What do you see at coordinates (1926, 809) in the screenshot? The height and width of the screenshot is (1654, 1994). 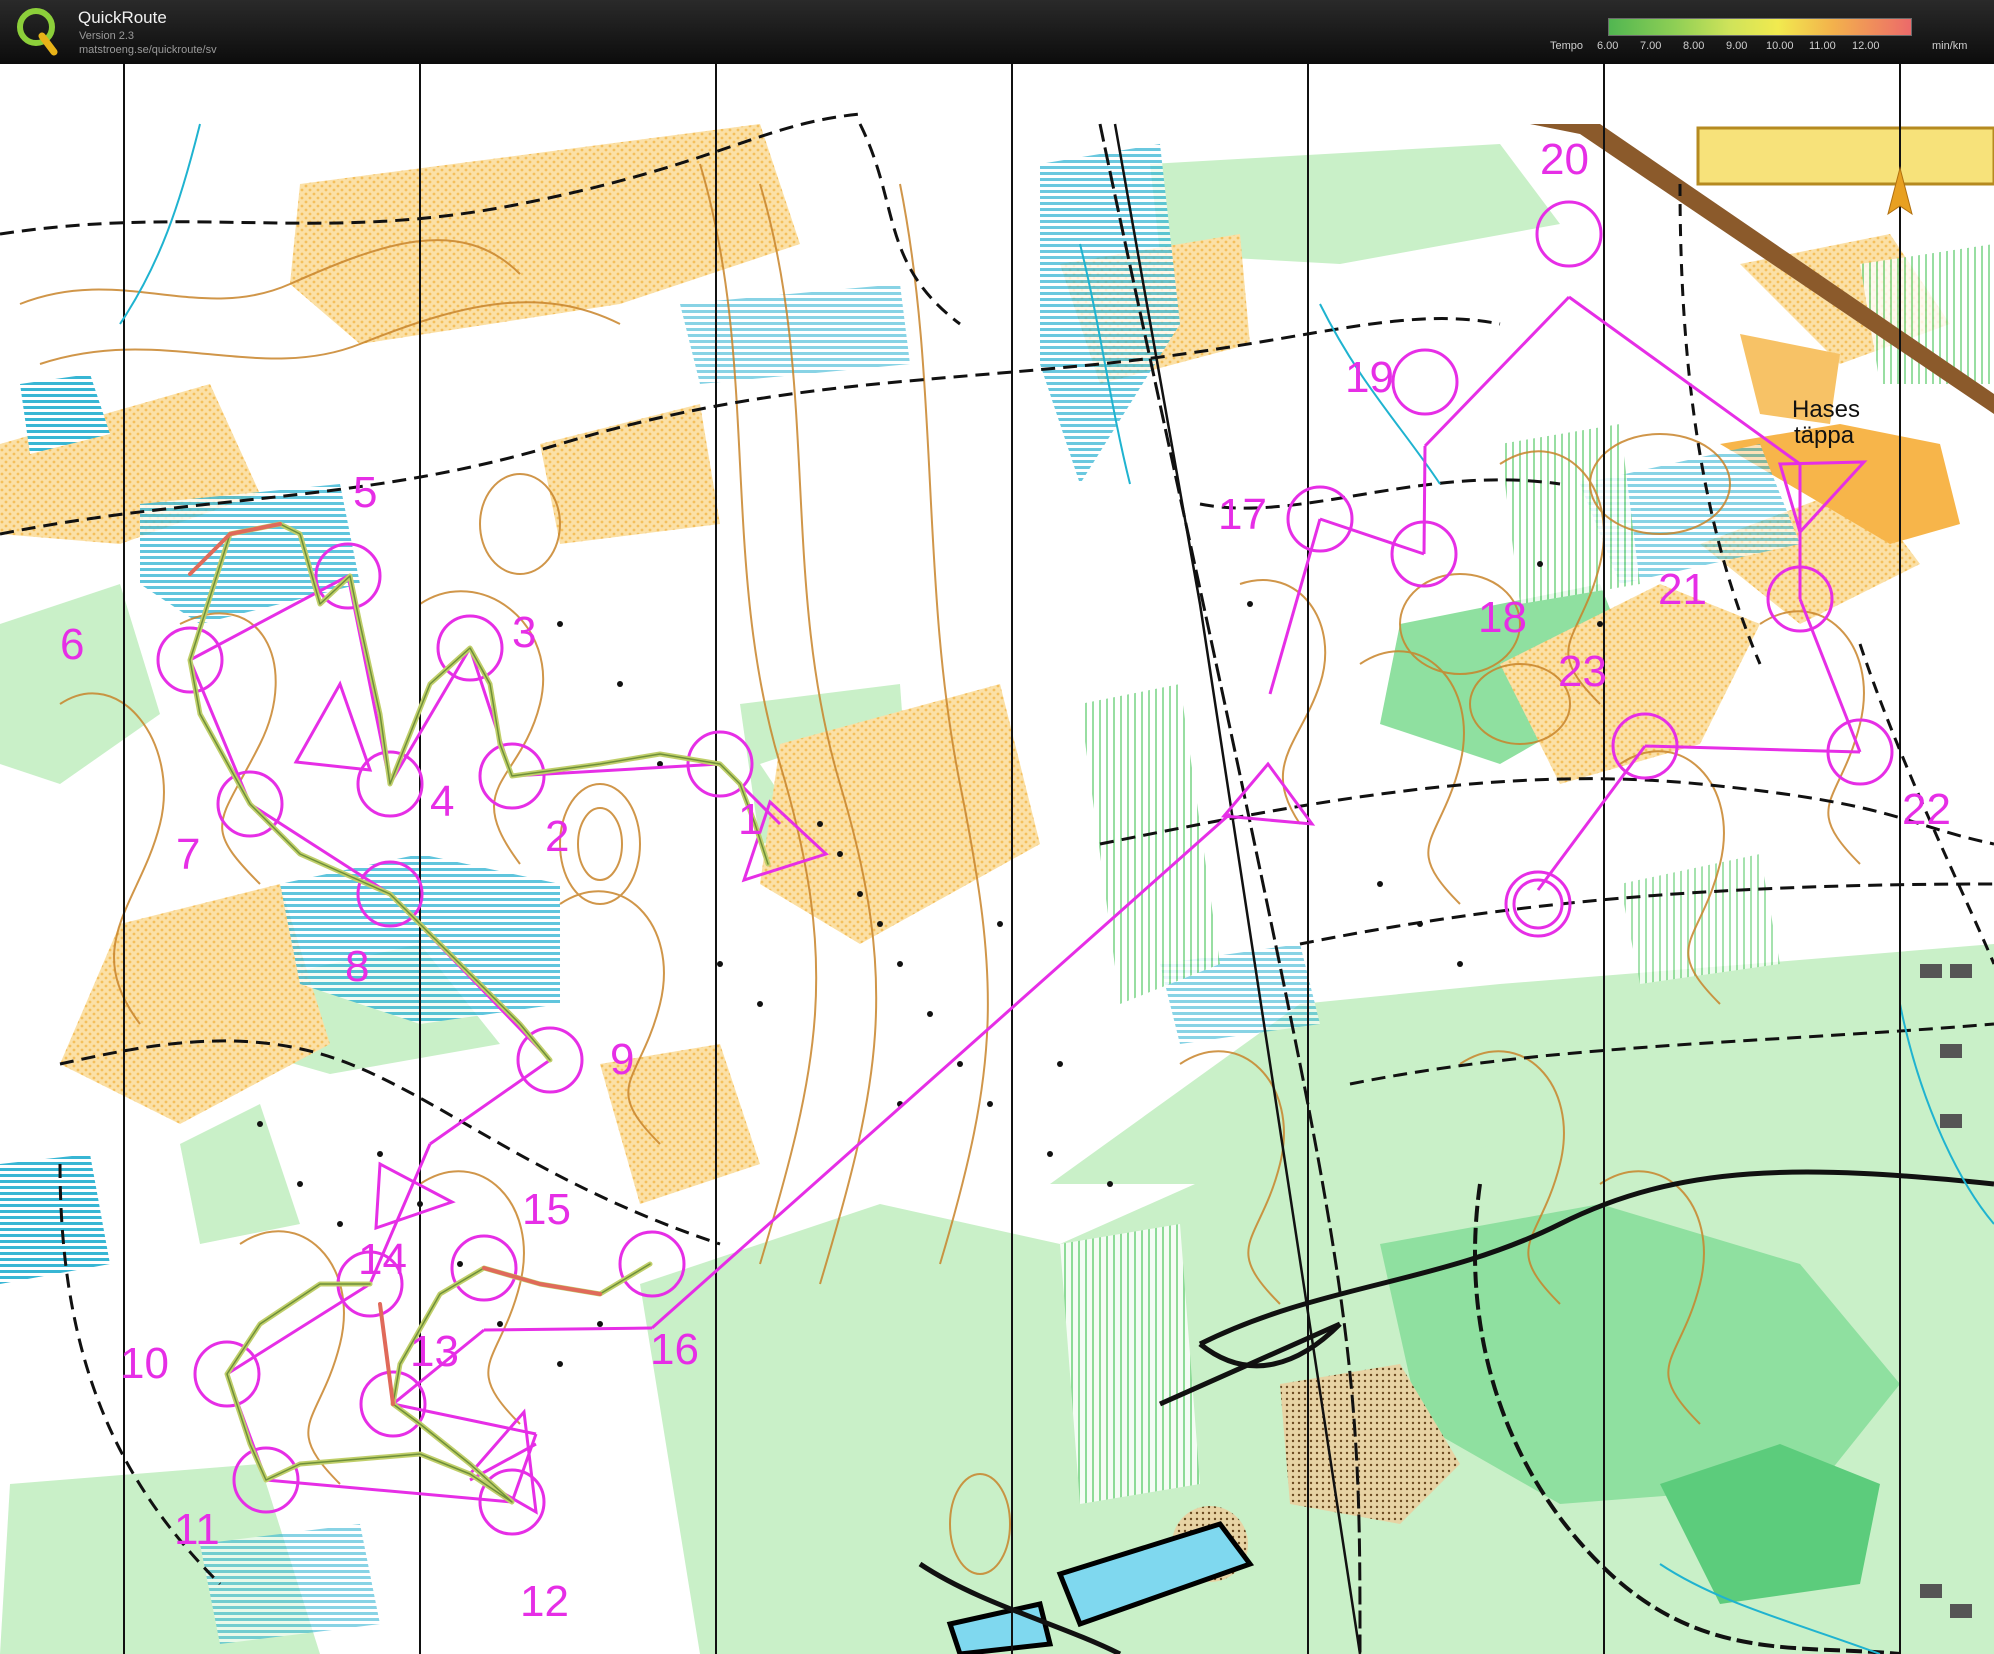 I see `control-number-22: 22` at bounding box center [1926, 809].